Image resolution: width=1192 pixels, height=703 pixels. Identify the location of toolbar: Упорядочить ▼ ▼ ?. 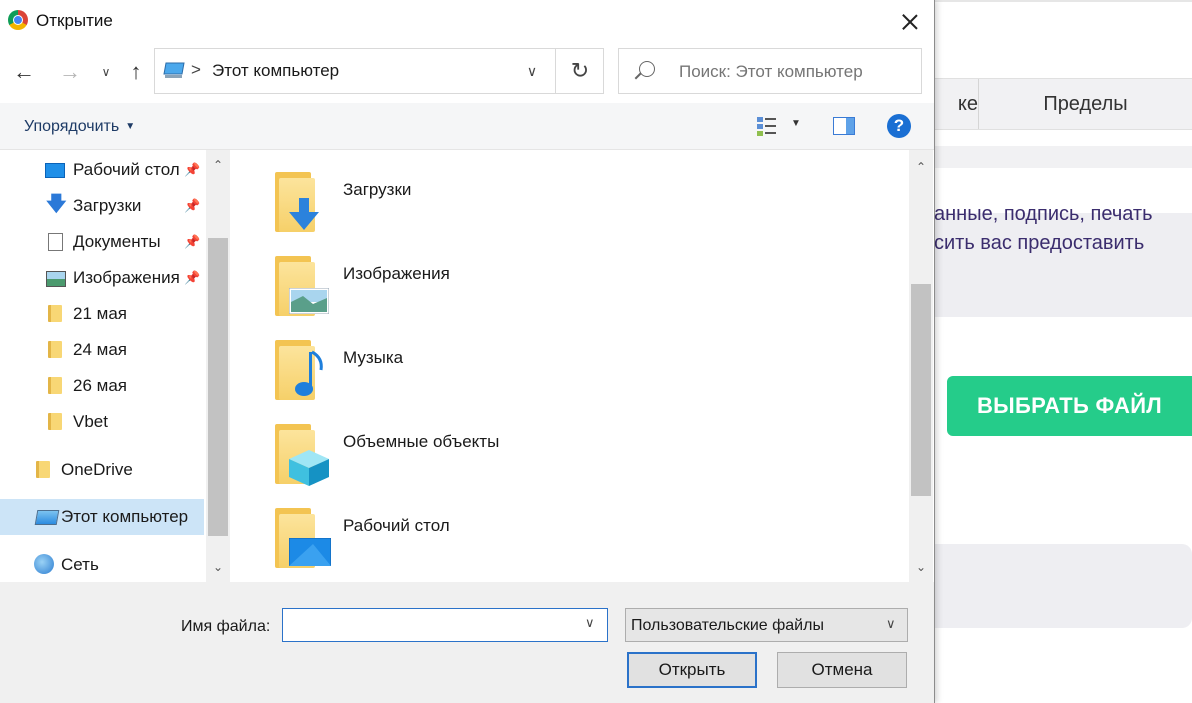
(467, 126).